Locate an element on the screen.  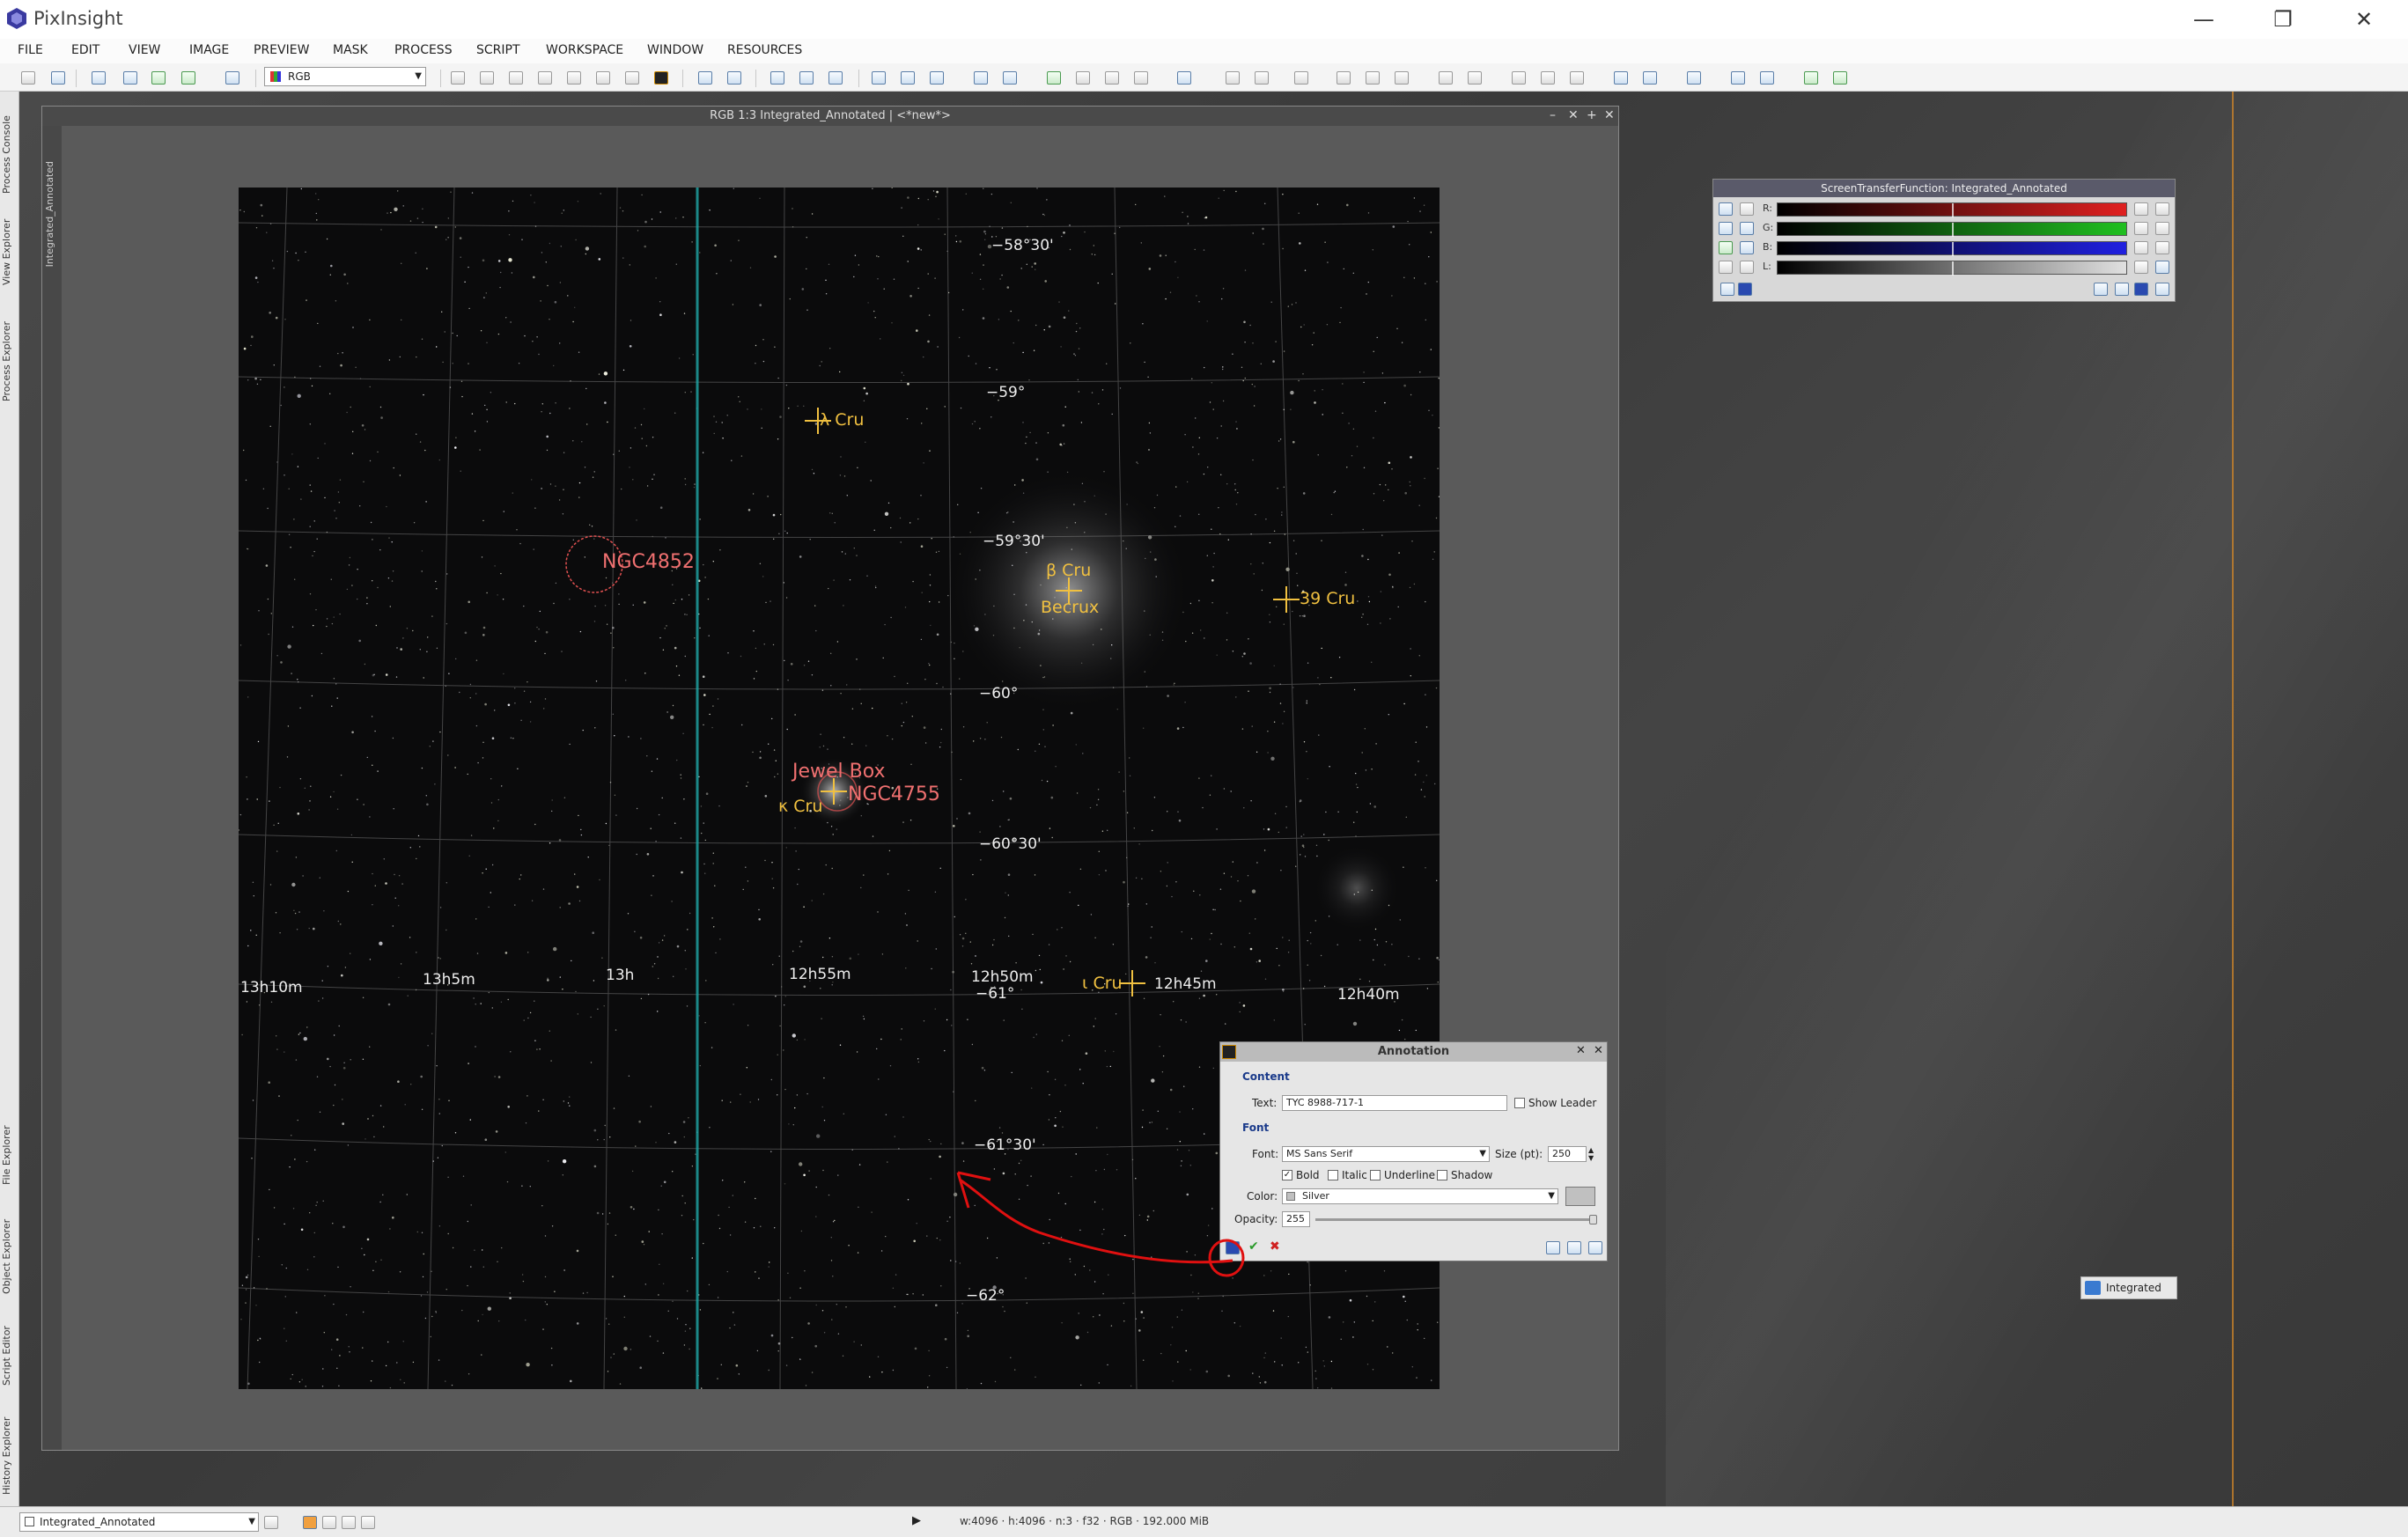
cross-icon is located at coordinates (574, 78).